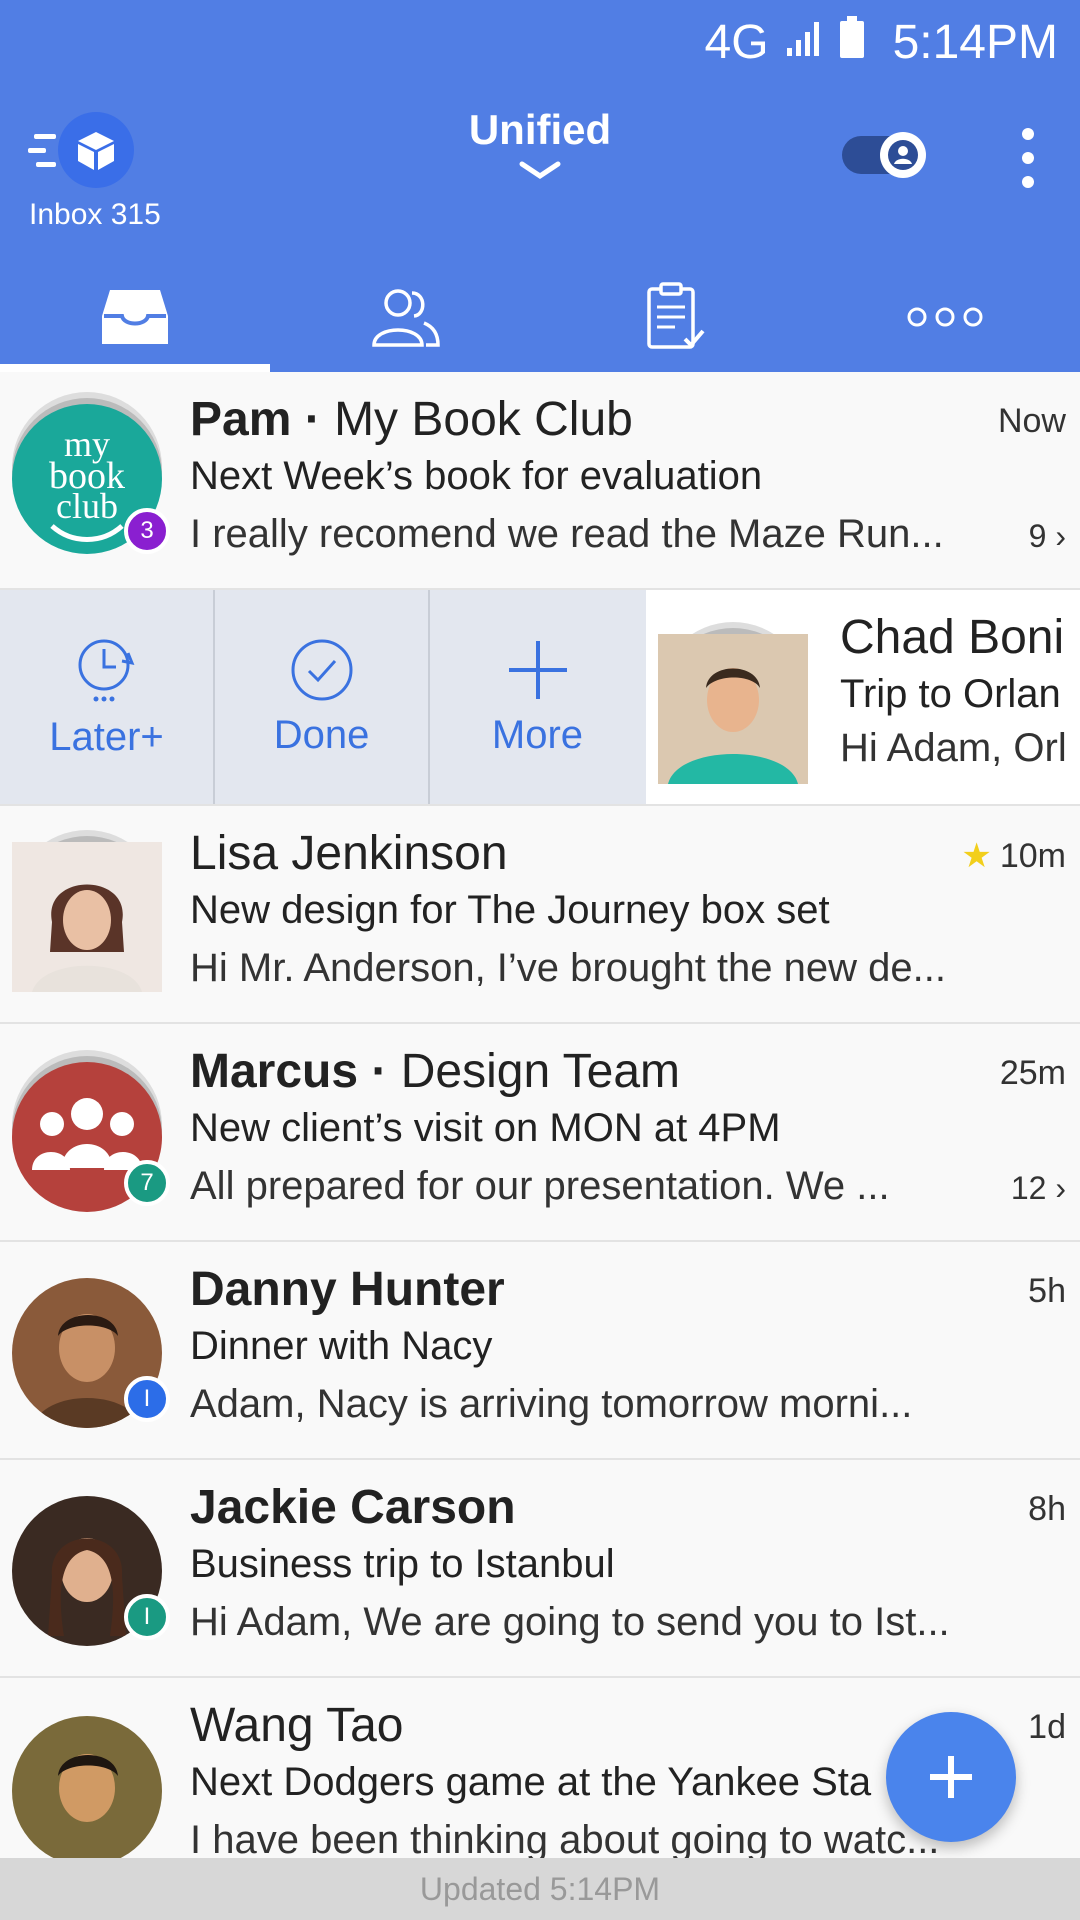  Describe the element at coordinates (805, 42) in the screenshot. I see `signal-icon` at that location.